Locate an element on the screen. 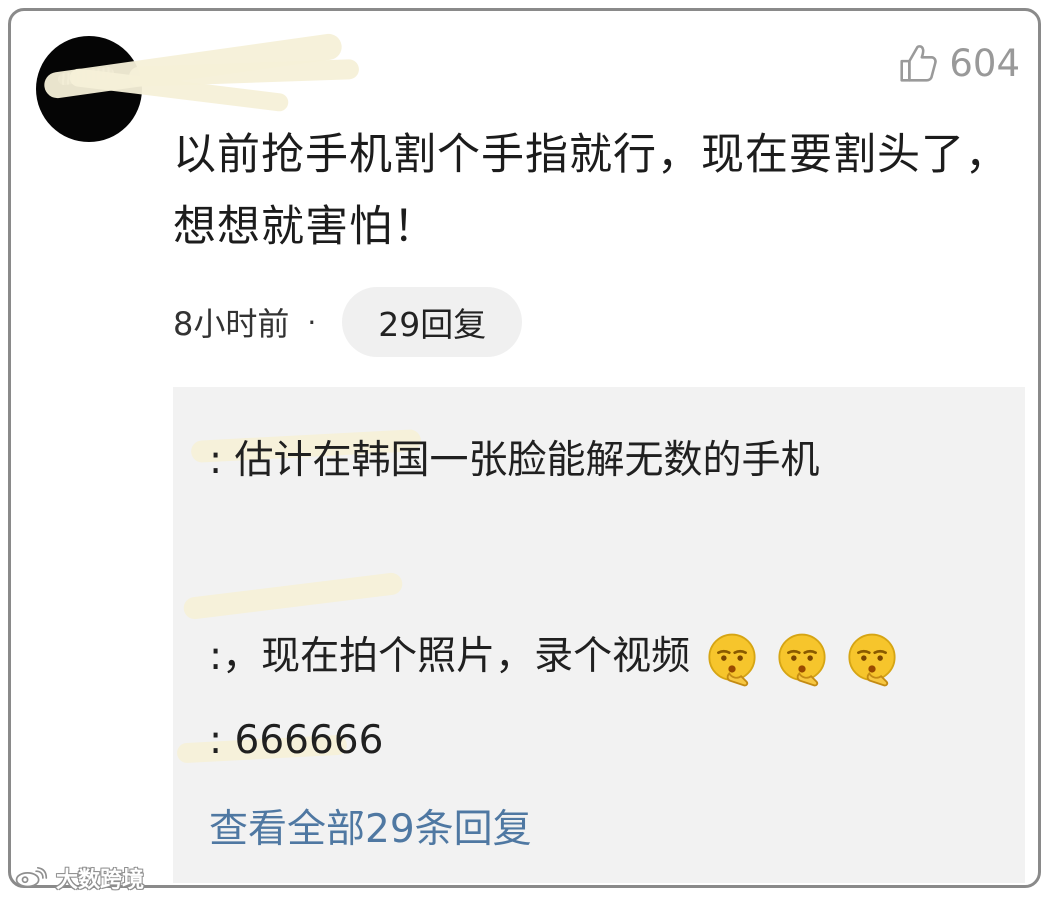  watermark: 大数跨境 is located at coordinates (79, 878).